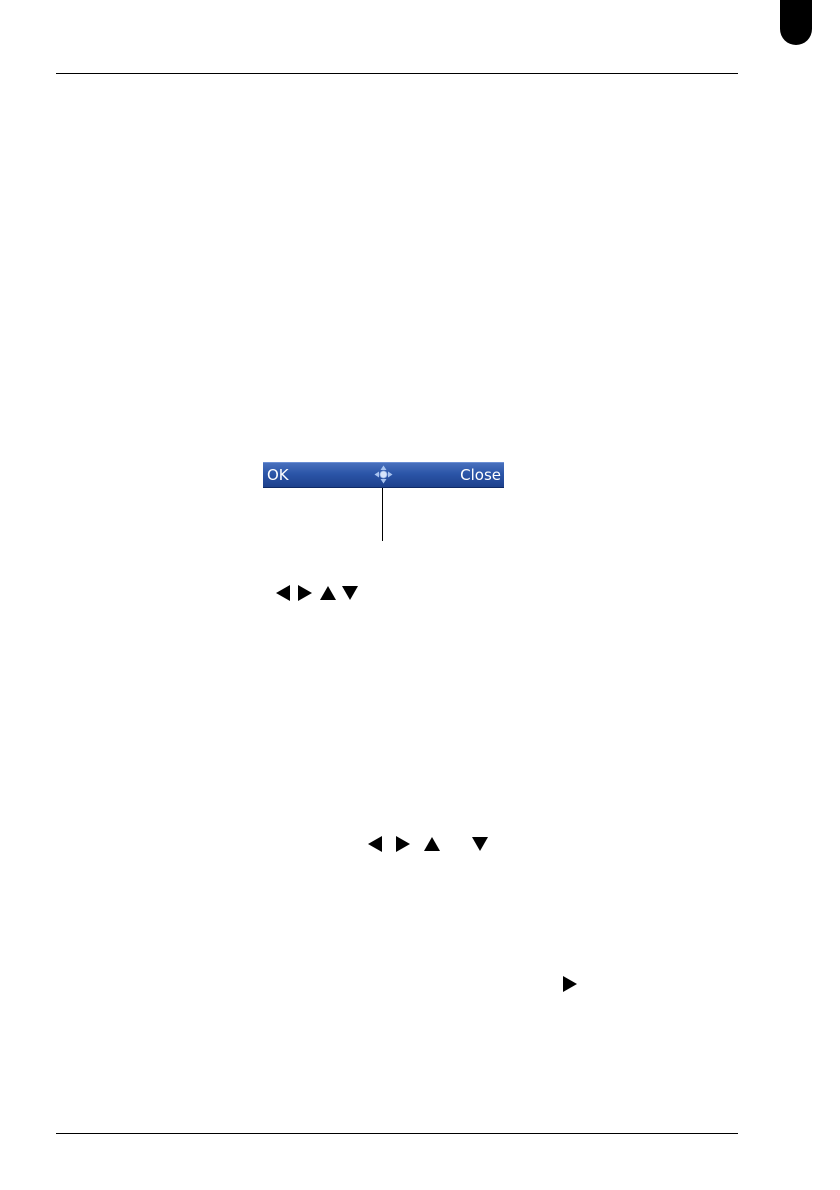 The height and width of the screenshot is (1190, 840). What do you see at coordinates (480, 475) in the screenshot?
I see `close-softkey-label: Close` at bounding box center [480, 475].